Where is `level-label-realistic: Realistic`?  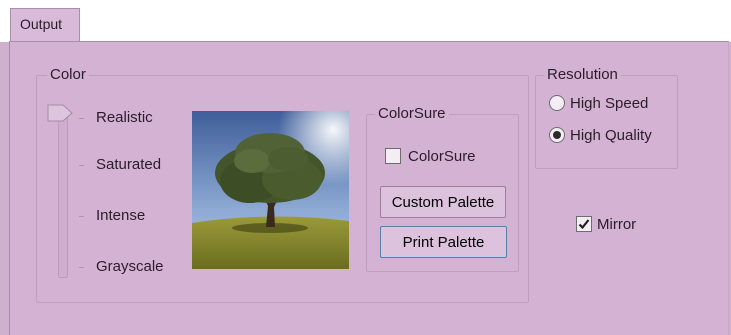 level-label-realistic: Realistic is located at coordinates (124, 117).